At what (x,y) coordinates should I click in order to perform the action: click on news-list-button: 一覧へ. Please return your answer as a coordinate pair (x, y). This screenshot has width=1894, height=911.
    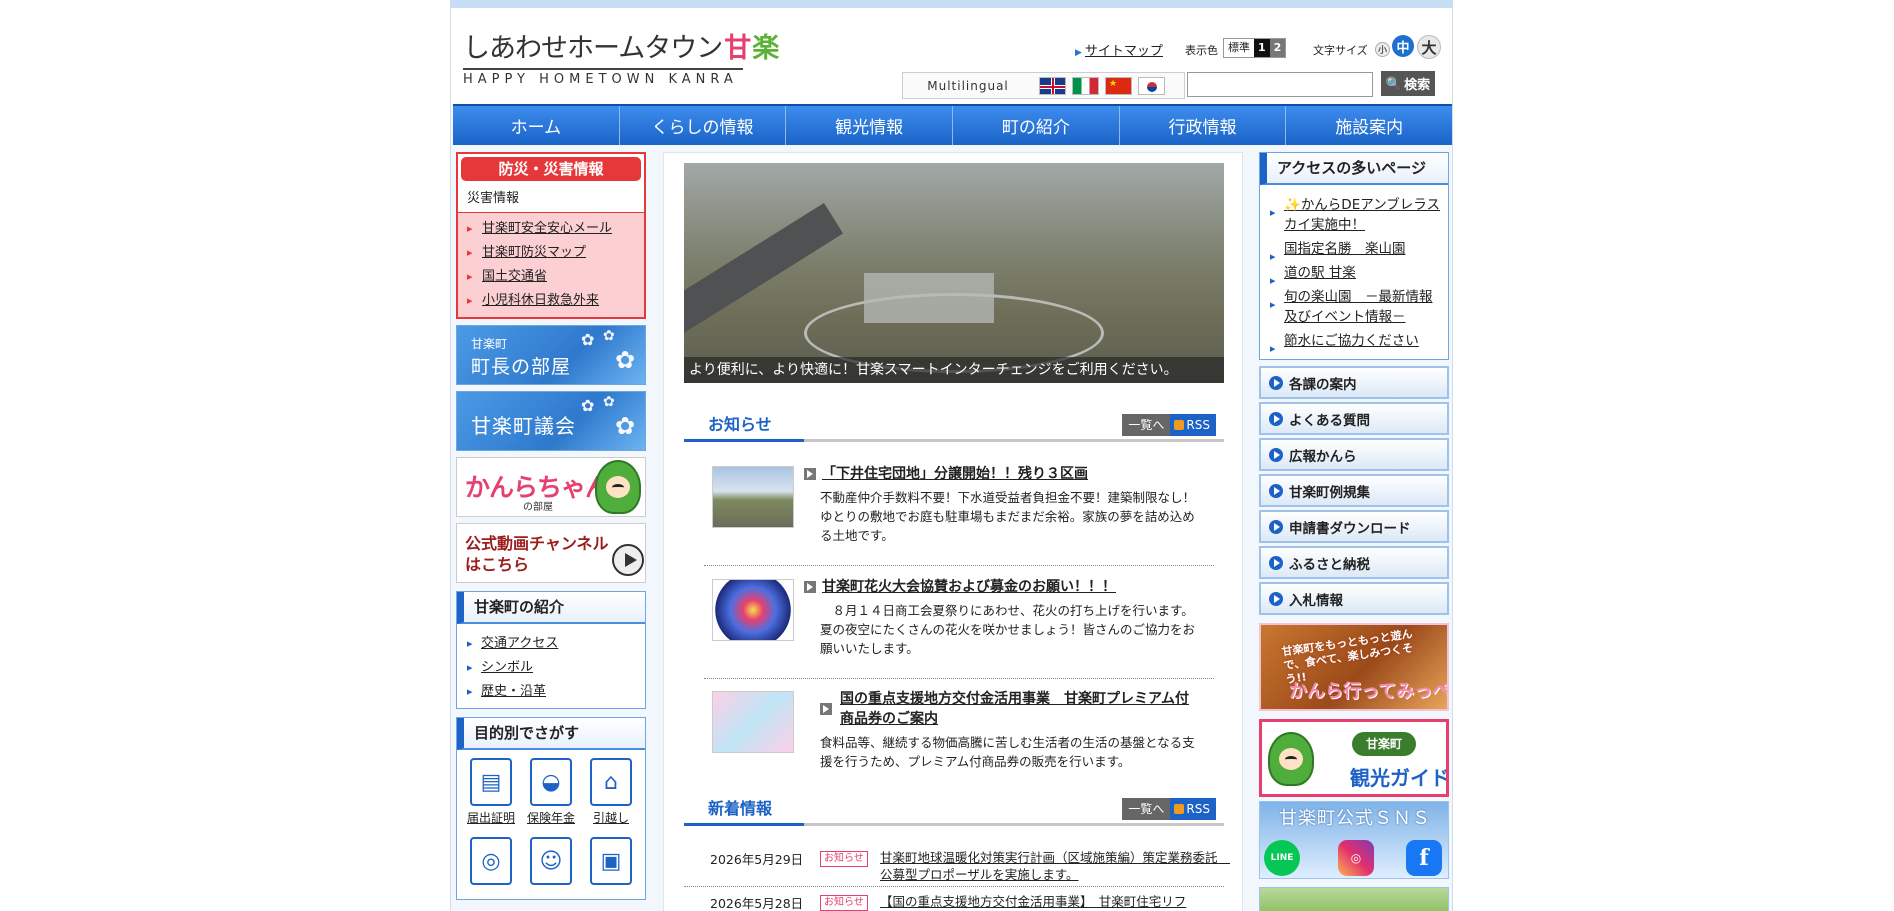
    Looking at the image, I should click on (1146, 425).